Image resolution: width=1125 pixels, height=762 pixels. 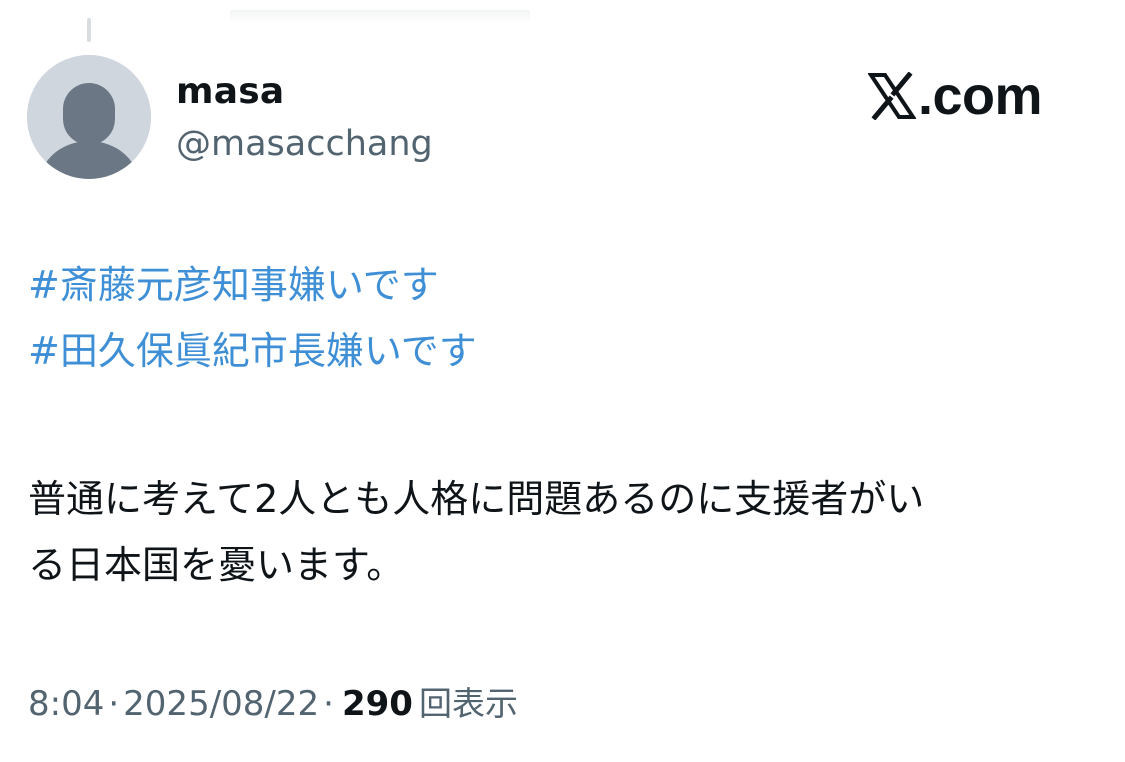 I want to click on default-avatar-icon, so click(x=89, y=117).